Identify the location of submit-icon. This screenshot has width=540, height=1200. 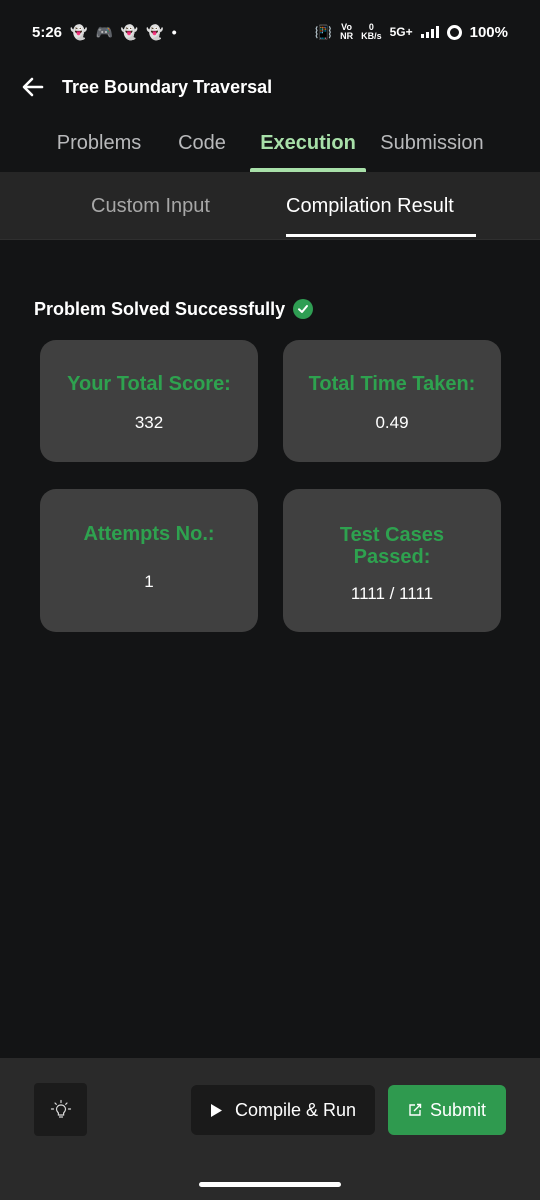
(415, 1109).